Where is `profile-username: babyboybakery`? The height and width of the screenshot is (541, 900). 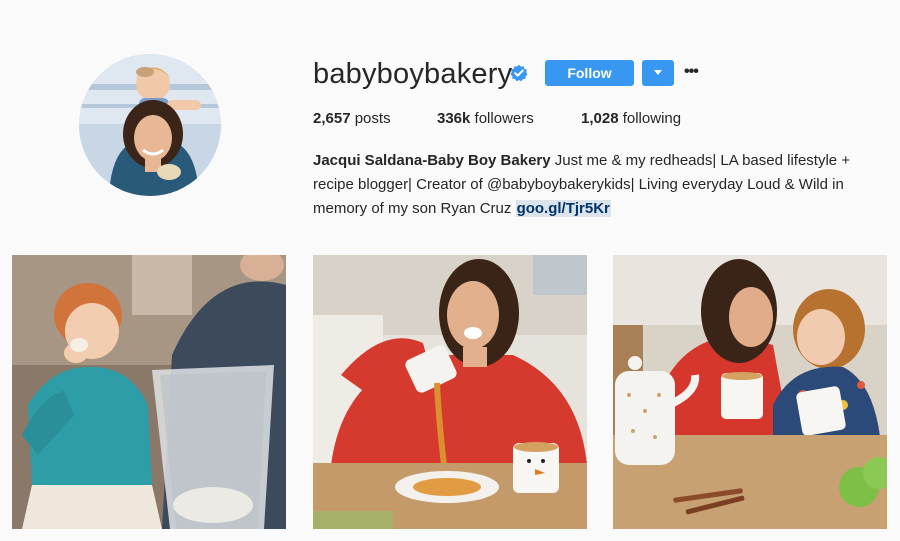 profile-username: babyboybakery is located at coordinates (413, 74).